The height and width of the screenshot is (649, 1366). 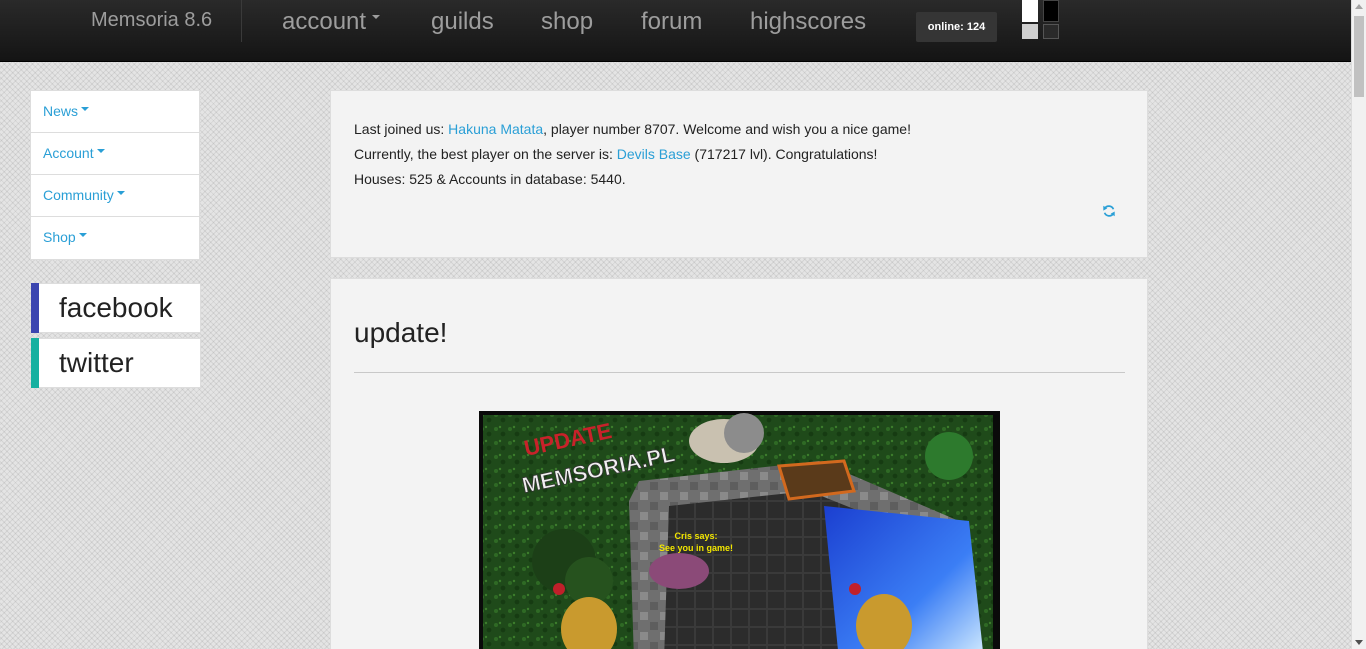 What do you see at coordinates (1030, 11) in the screenshot?
I see `color-swatch-white` at bounding box center [1030, 11].